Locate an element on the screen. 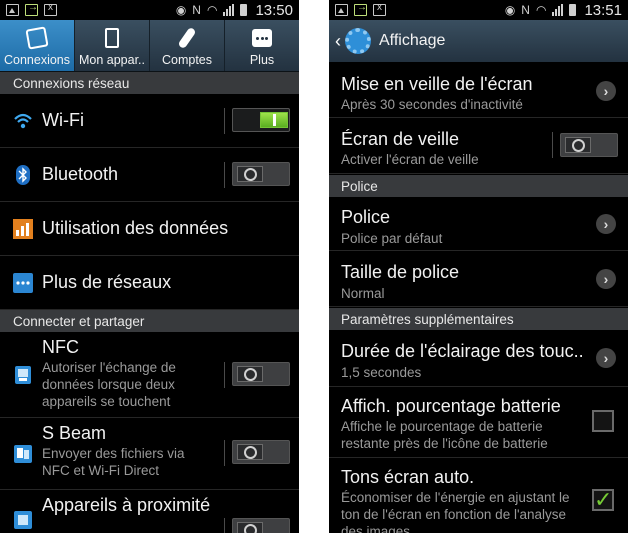 The image size is (628, 533). status-bar: ◉ N ◠ 13:51 is located at coordinates (478, 10).